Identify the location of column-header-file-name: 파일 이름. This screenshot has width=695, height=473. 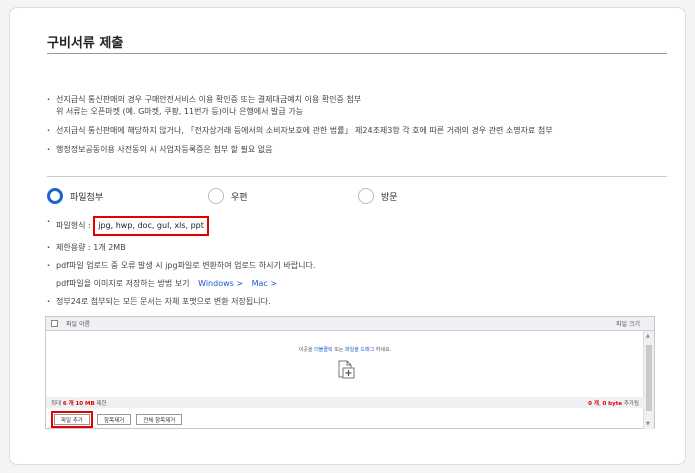
(78, 324).